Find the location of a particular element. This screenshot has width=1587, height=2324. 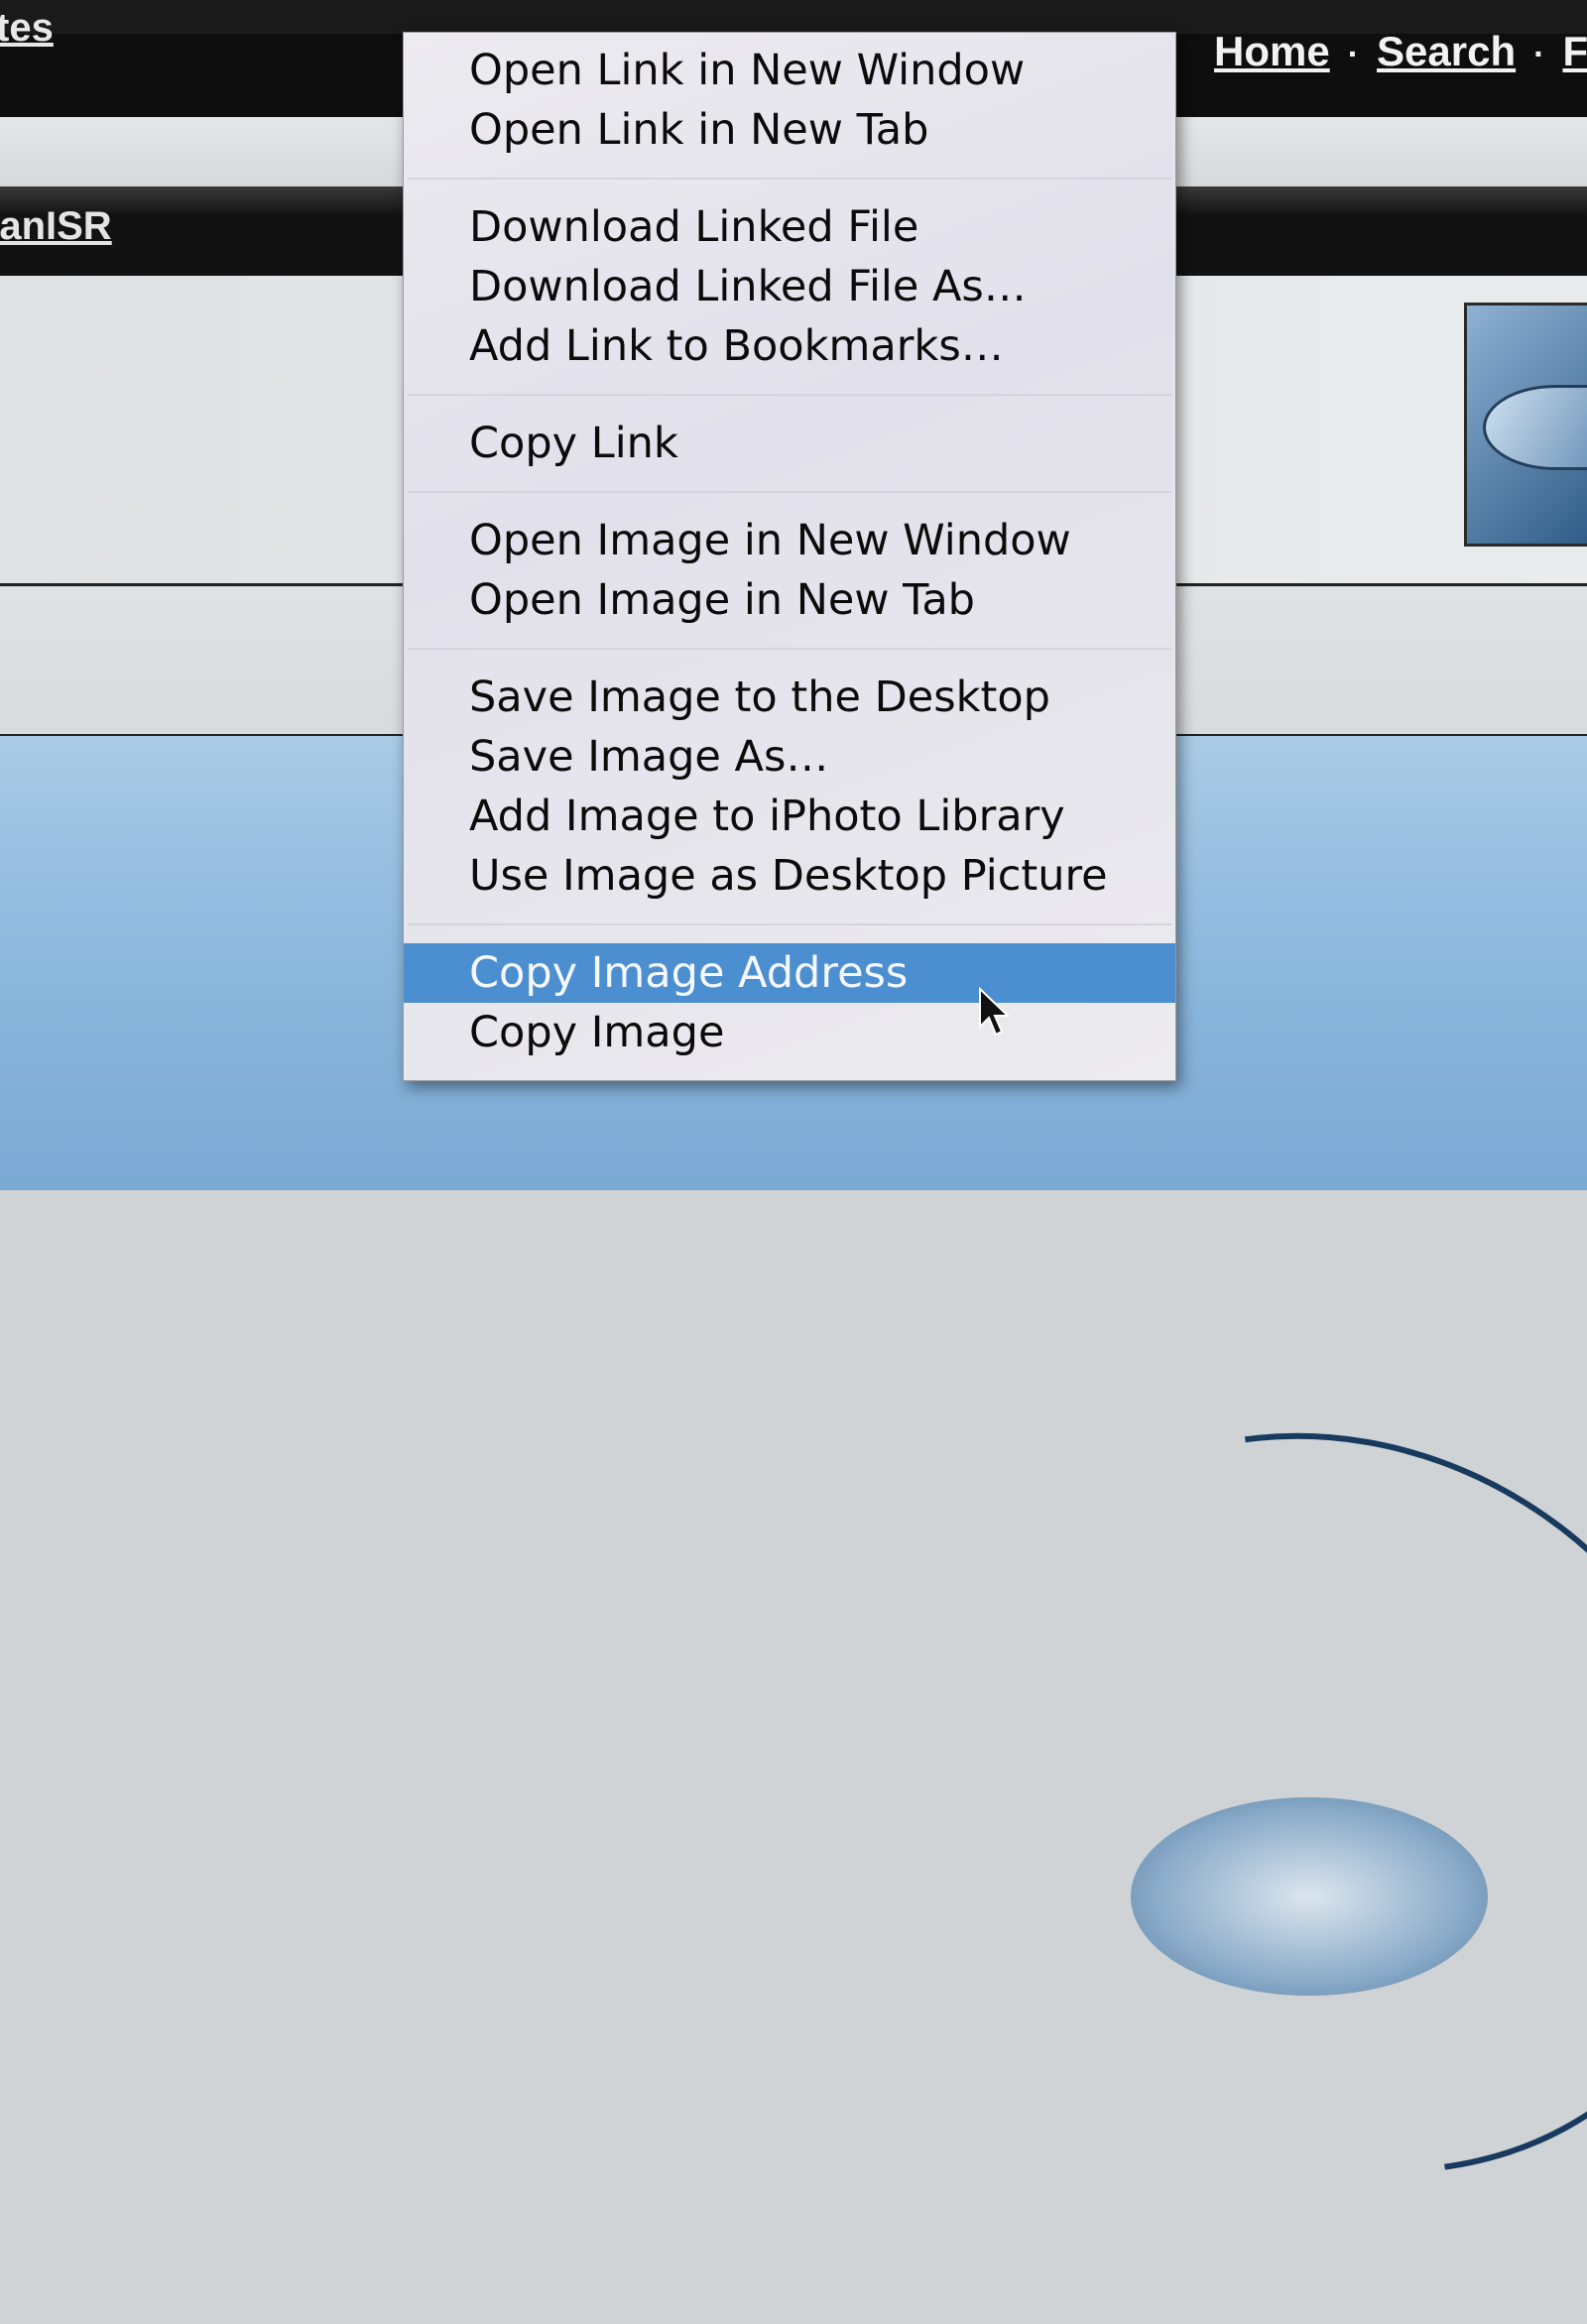

menu-item-open-link-new-window: Open Link in New Window is located at coordinates (789, 71).